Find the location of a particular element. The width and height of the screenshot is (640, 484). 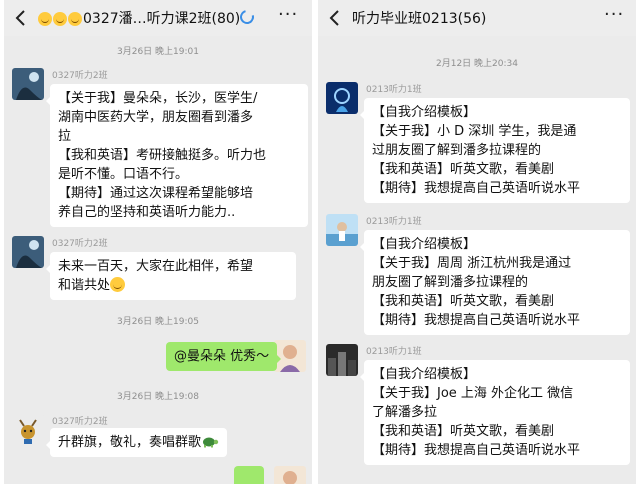

message-line: 了解潘多拉 is located at coordinates (405, 412).